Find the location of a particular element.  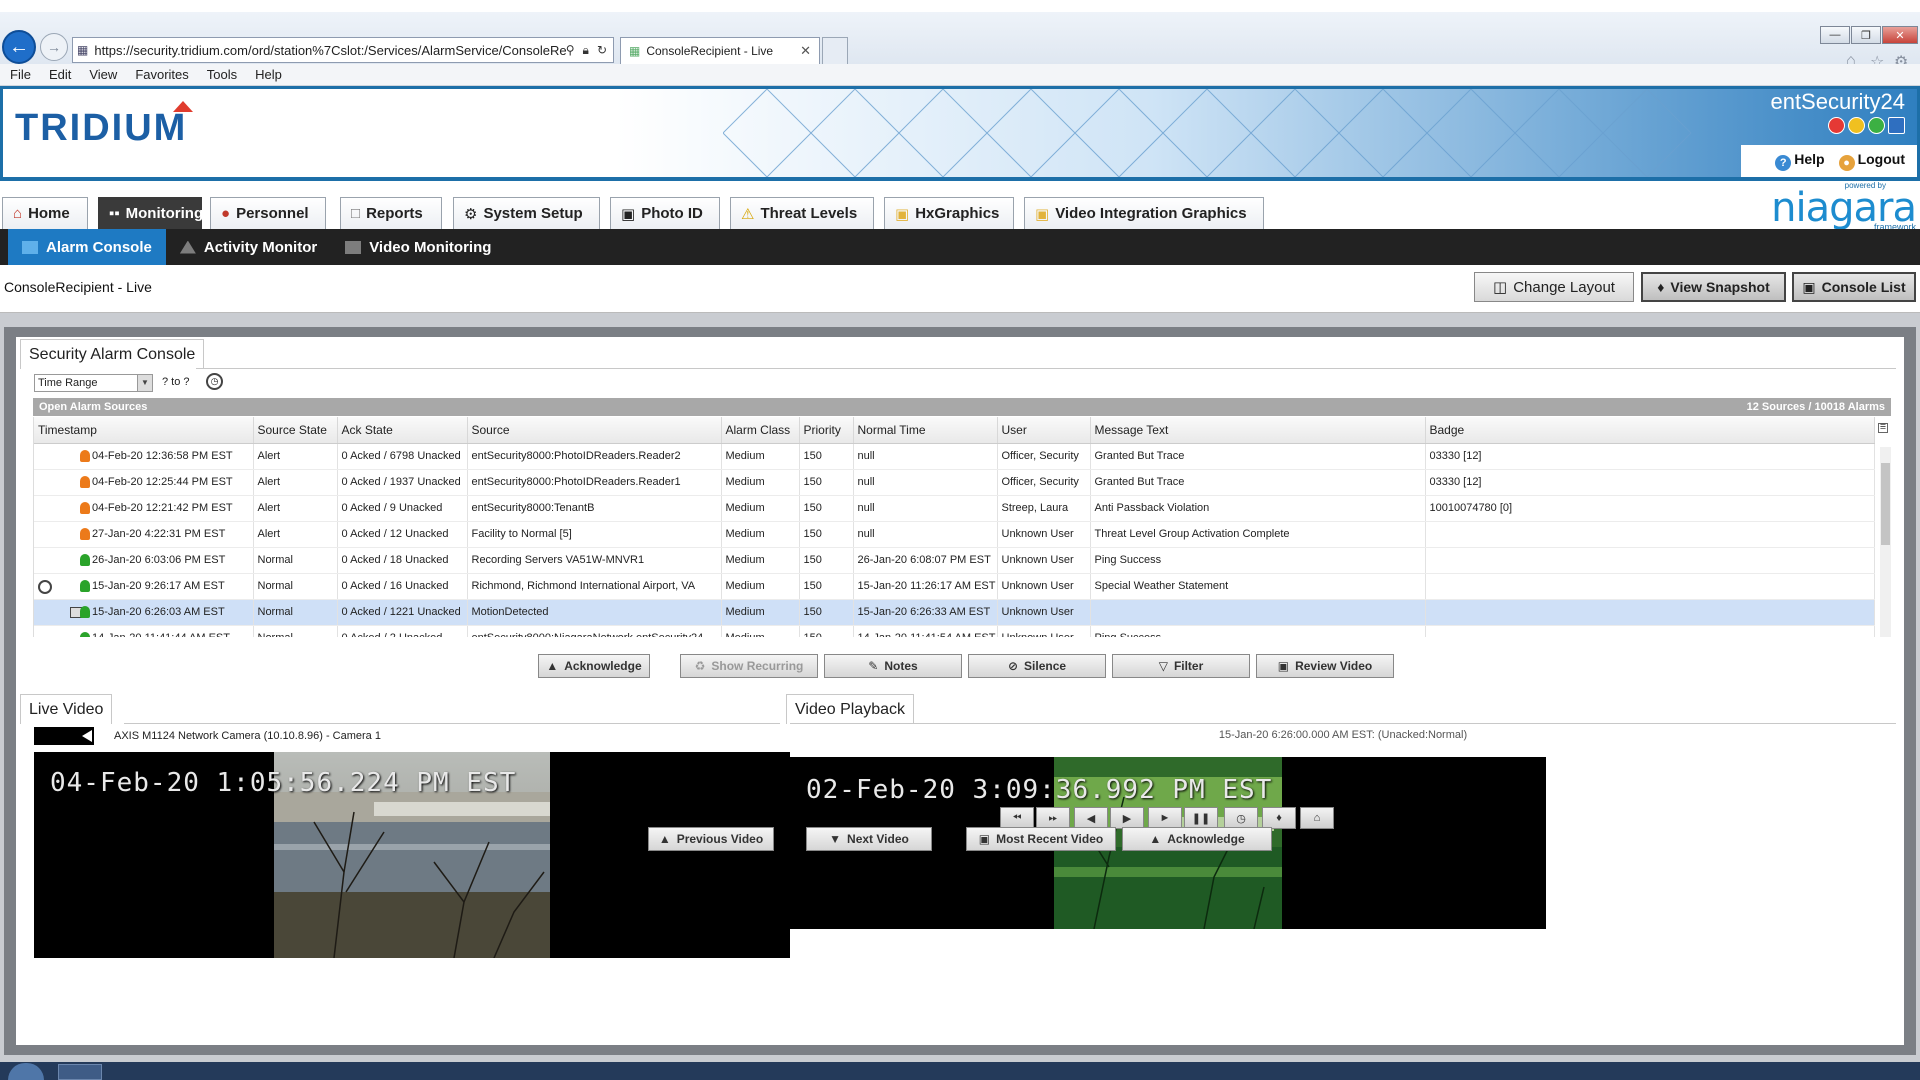

silence-icon: ⊘ is located at coordinates (1013, 666).